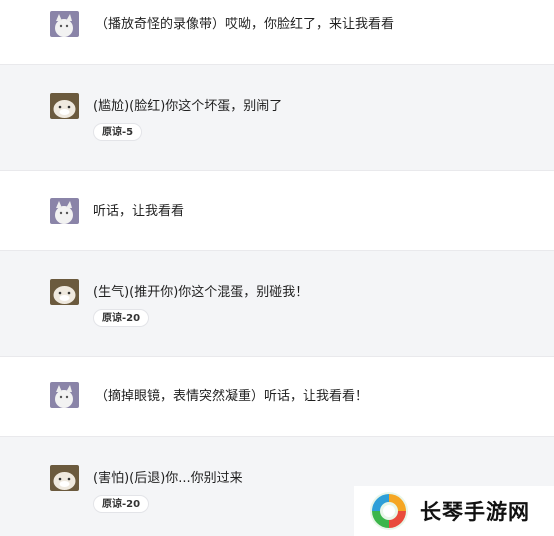 This screenshot has height=536, width=554. Describe the element at coordinates (201, 292) in the screenshot. I see `message-text: (生气)(推开你)你这个混蛋，别碰我！` at that location.